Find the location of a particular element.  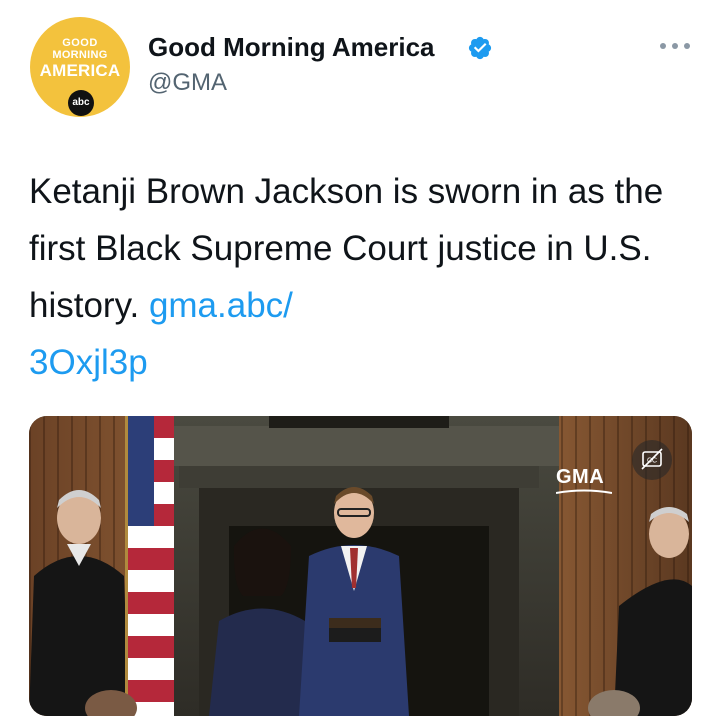

more-options-icon is located at coordinates (675, 46).